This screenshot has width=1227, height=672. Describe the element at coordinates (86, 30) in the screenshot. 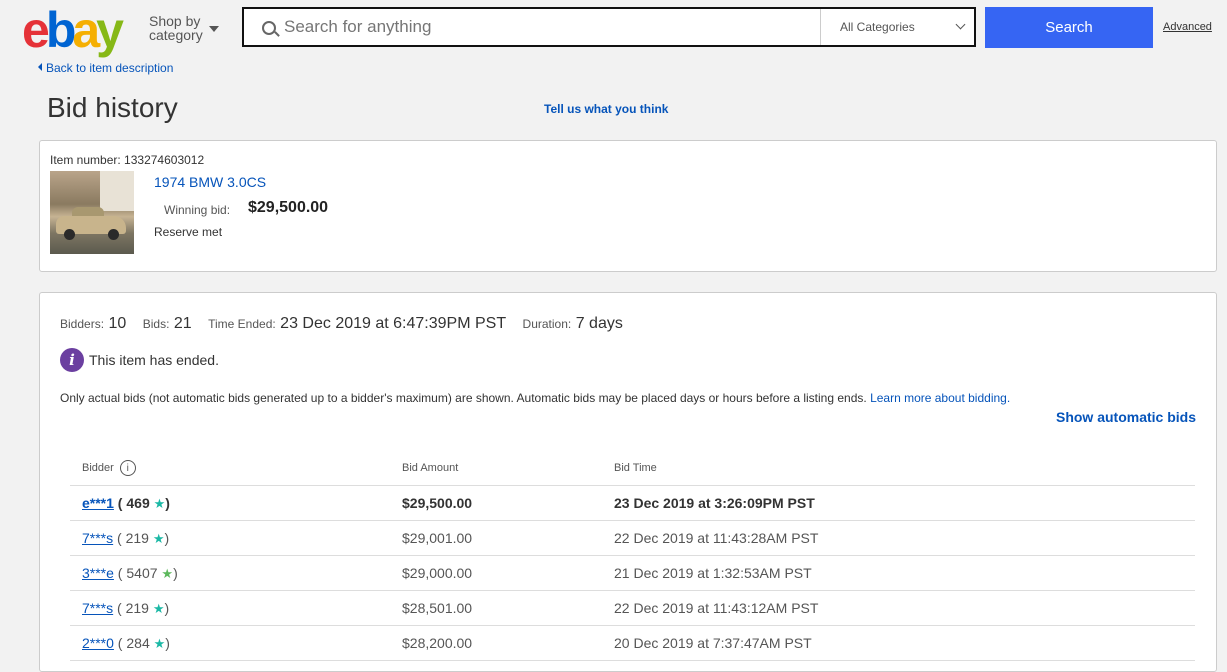

I see `logo-letter-a: a` at that location.